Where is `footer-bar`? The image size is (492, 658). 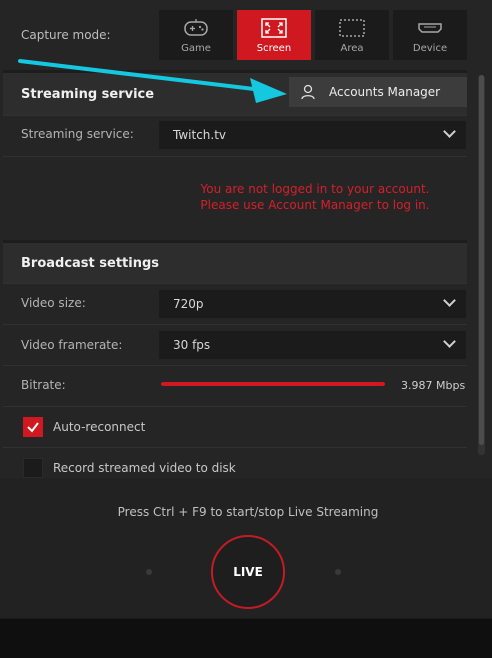 footer-bar is located at coordinates (246, 638).